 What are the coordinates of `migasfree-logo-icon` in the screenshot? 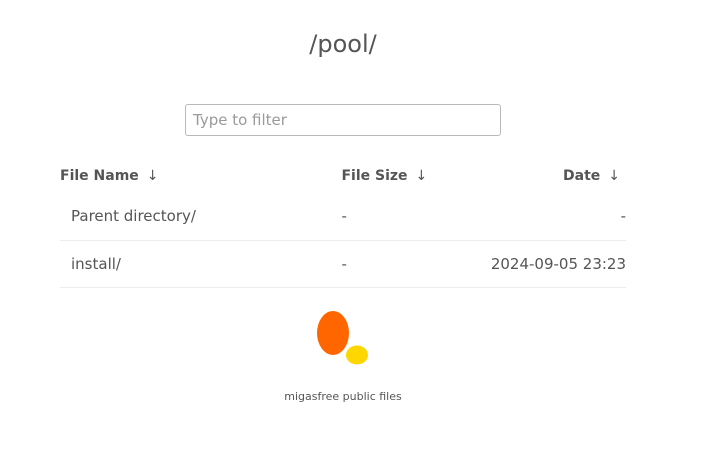 It's located at (342, 338).